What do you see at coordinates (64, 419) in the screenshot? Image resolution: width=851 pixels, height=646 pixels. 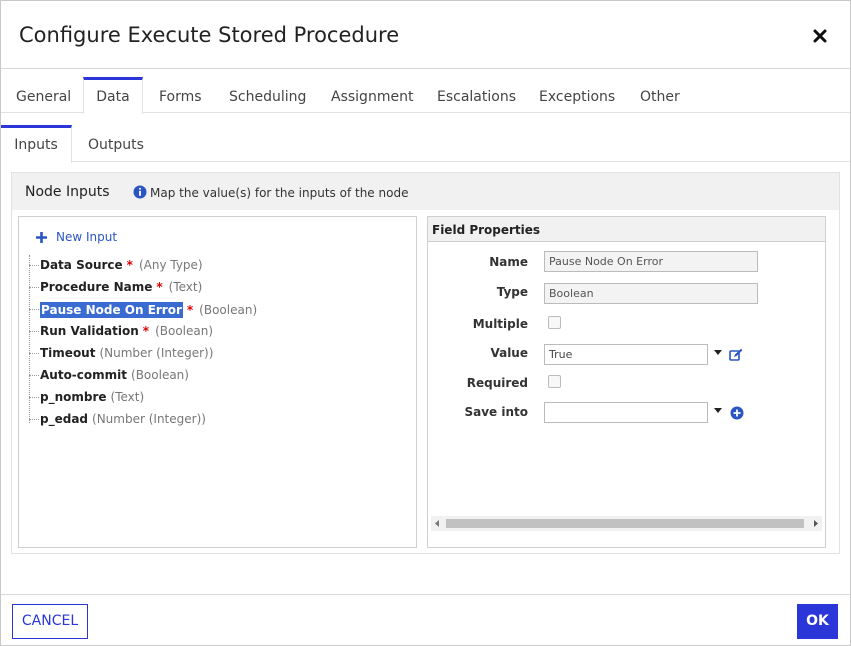 I see `tree-item-label: p_edad` at bounding box center [64, 419].